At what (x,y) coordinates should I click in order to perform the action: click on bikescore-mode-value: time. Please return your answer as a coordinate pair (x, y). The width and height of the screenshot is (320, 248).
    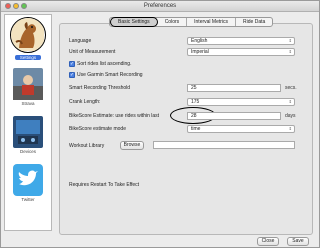
    Looking at the image, I should click on (196, 129).